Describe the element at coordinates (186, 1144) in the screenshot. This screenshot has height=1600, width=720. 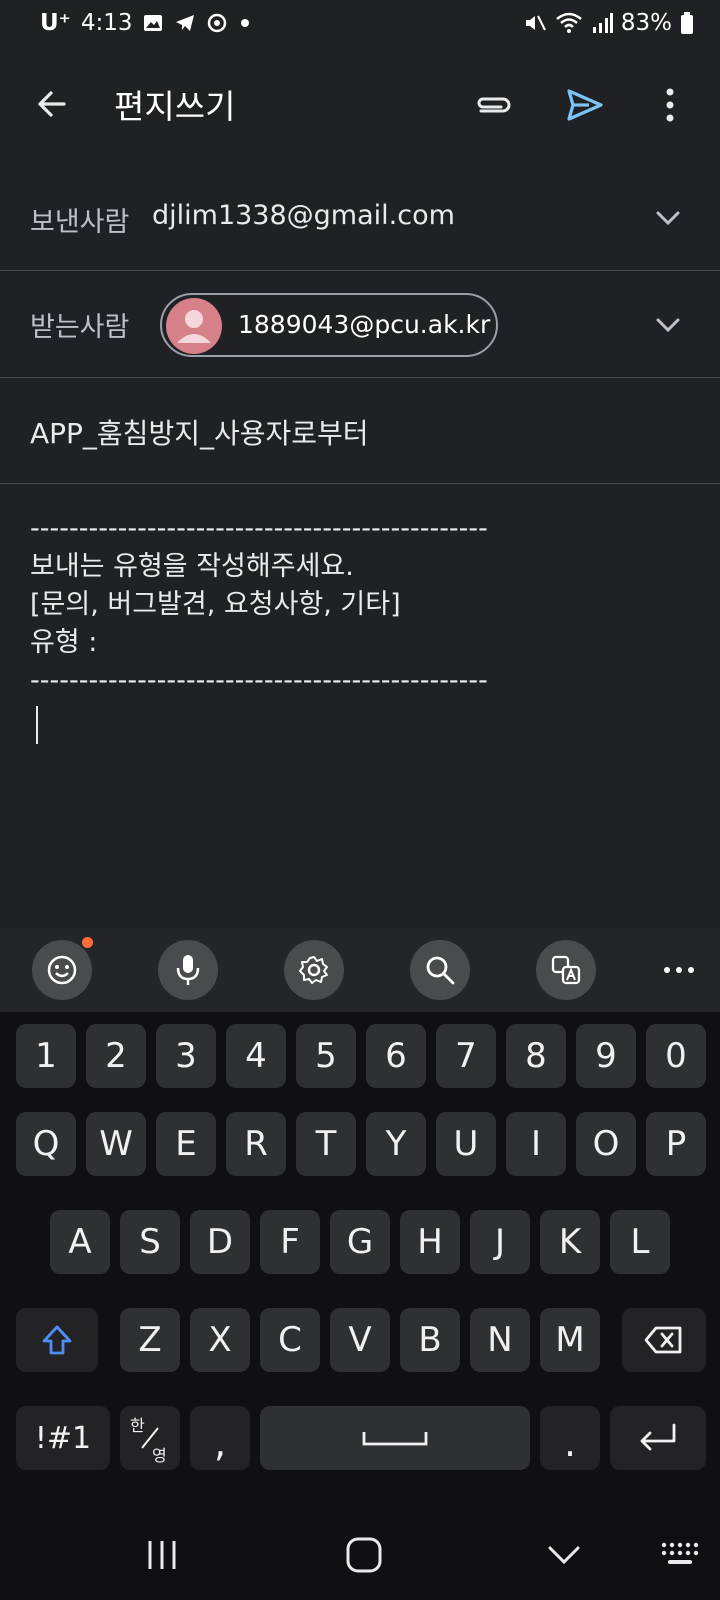
I see `key-e: E` at that location.